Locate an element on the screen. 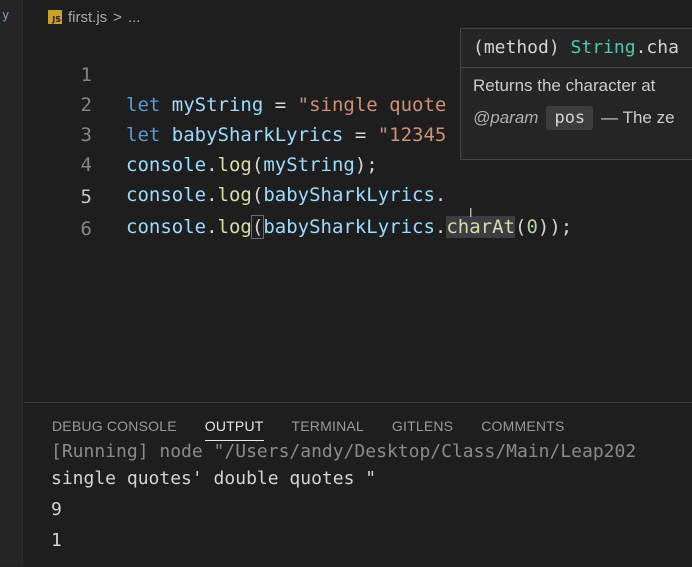 The width and height of the screenshot is (692, 567). code-line: 6 is located at coordinates (46, 212).